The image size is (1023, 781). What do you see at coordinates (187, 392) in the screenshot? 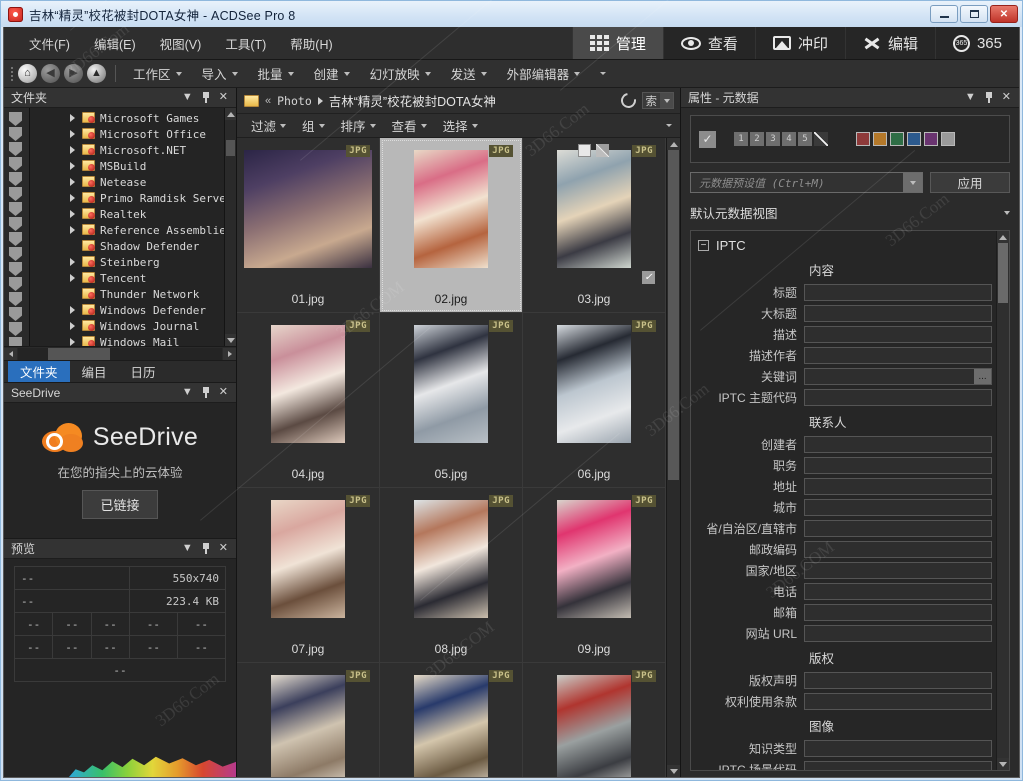
I see `seedrive-panel-menu-icon: ▼` at bounding box center [187, 392].